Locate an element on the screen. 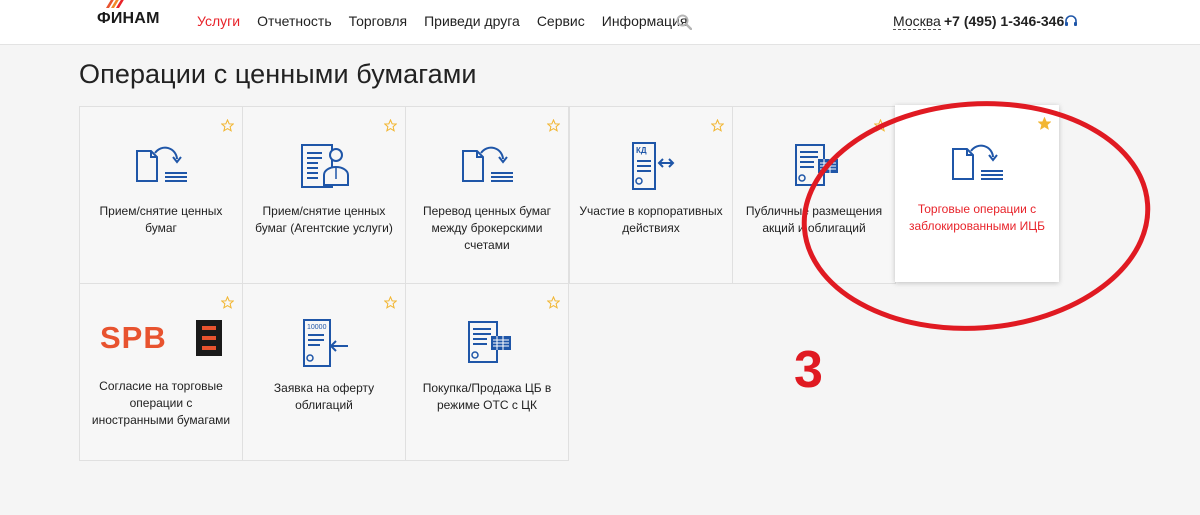 Image resolution: width=1200 pixels, height=515 pixels. kd-doc-icon: КД is located at coordinates (653, 166).